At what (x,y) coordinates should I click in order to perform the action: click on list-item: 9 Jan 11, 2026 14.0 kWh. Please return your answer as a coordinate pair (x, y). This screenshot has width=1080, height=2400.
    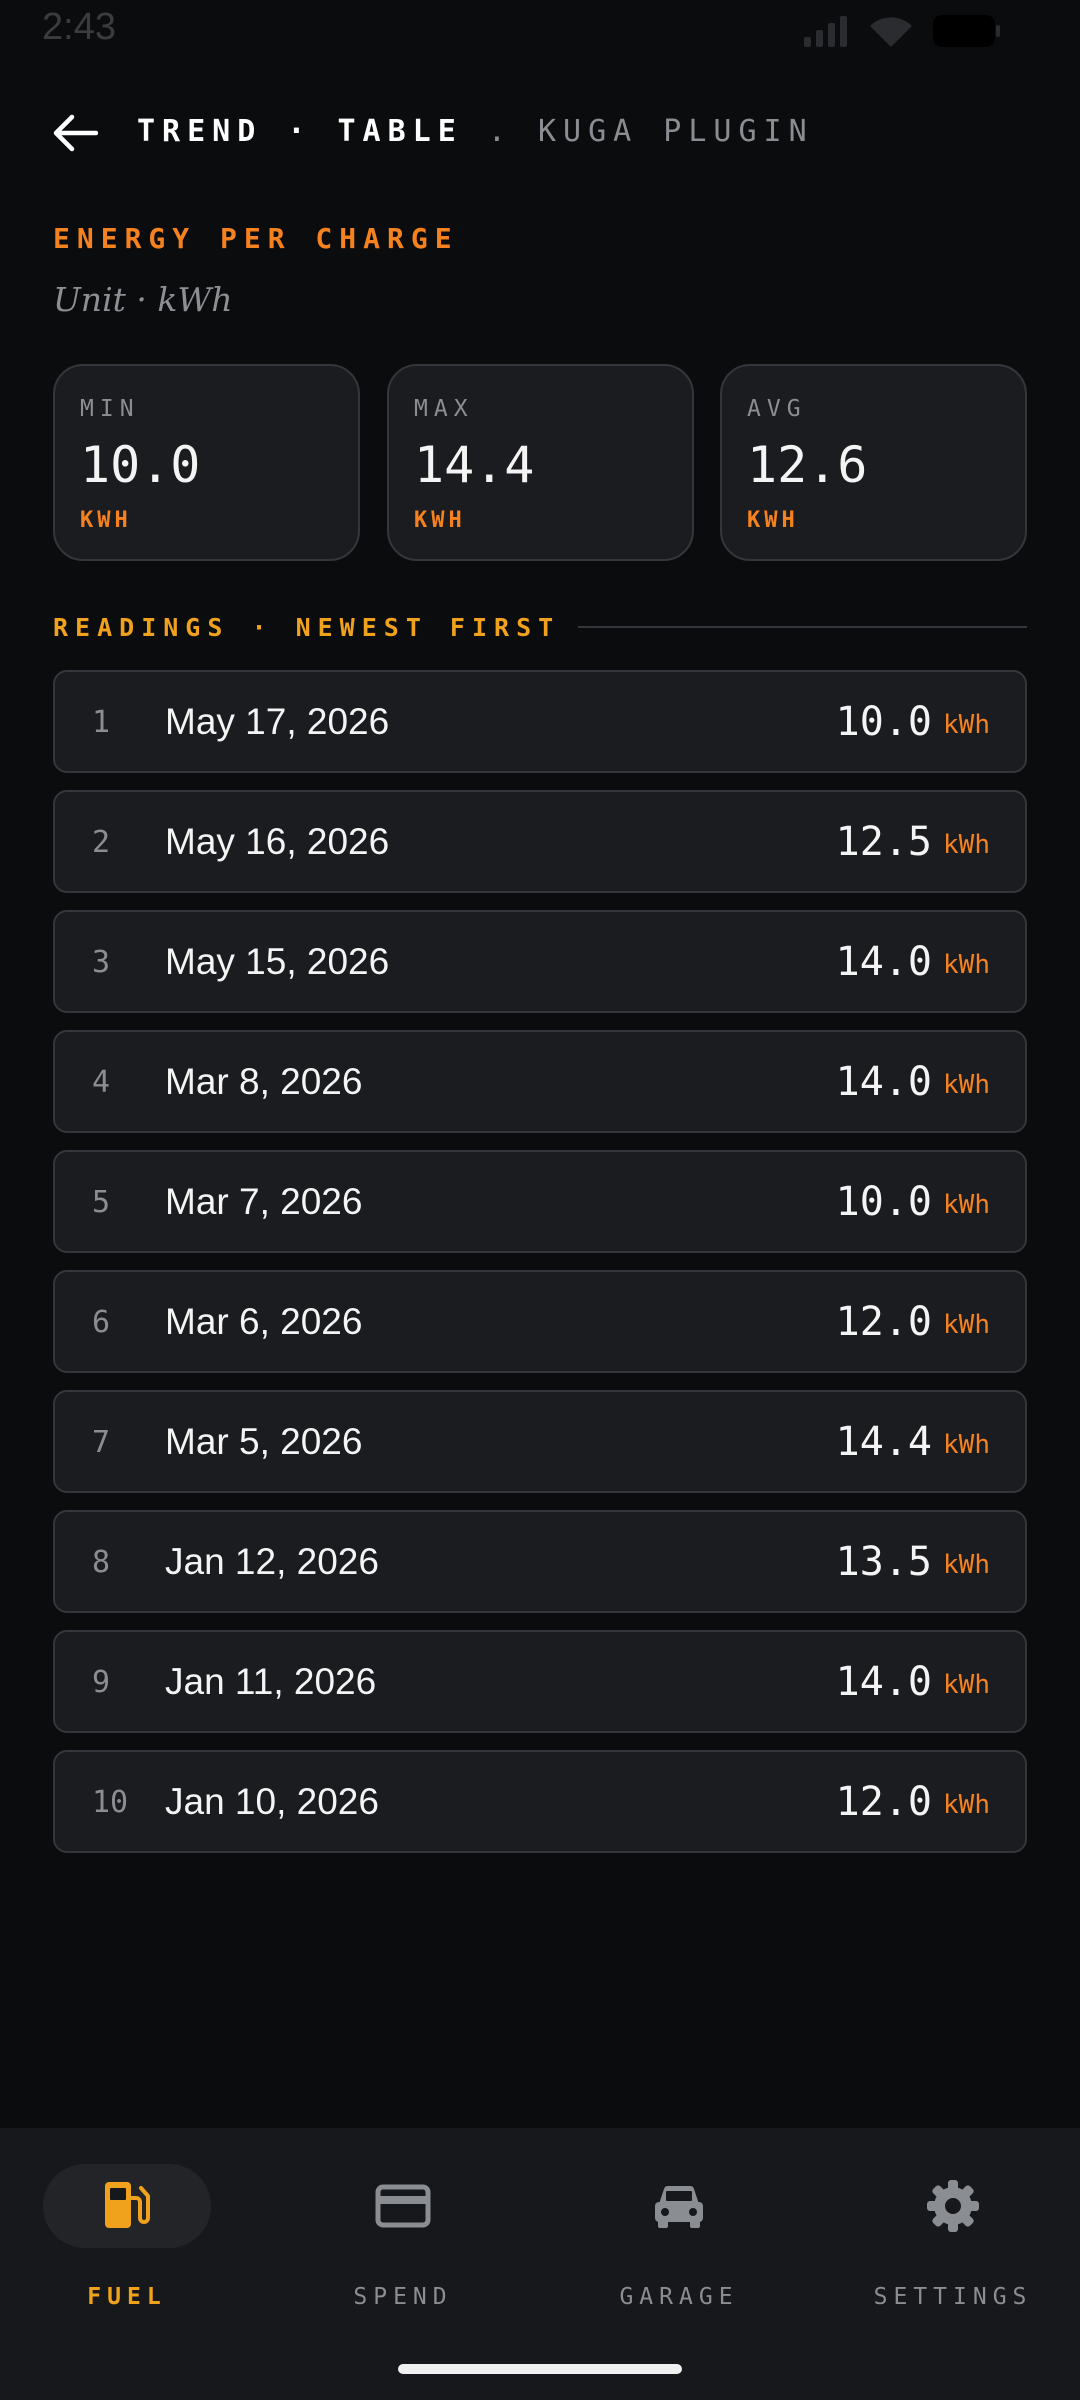
    Looking at the image, I should click on (540, 1681).